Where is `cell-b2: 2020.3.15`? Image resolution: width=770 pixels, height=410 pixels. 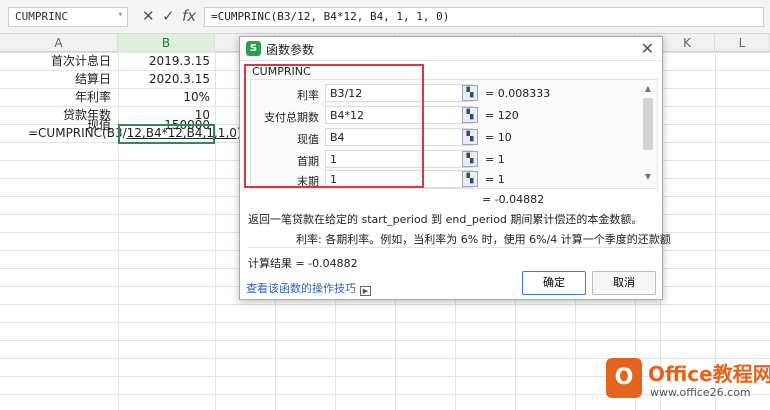
cell-b2: 2020.3.15 is located at coordinates (166, 79).